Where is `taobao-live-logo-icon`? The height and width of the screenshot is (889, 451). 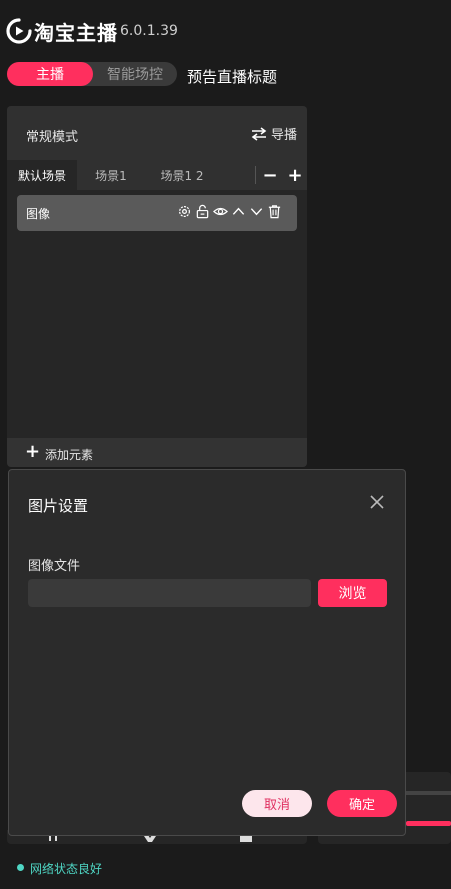 taobao-live-logo-icon is located at coordinates (19, 31).